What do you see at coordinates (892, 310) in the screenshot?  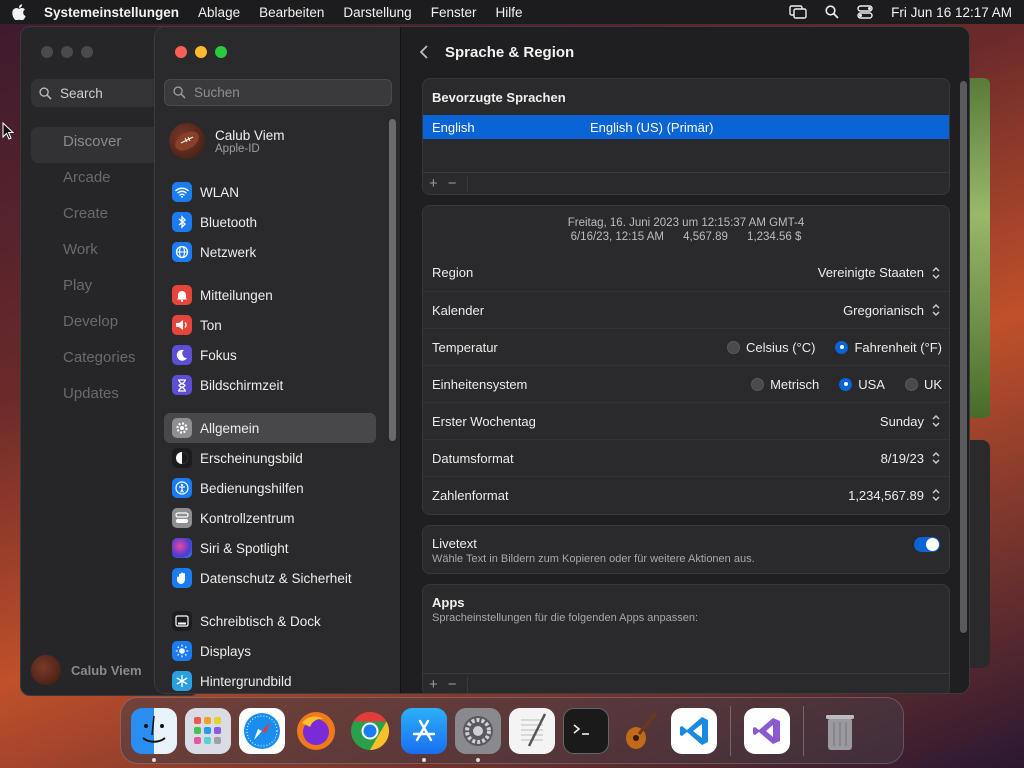 I see `calendar-select: Gregorianisch` at bounding box center [892, 310].